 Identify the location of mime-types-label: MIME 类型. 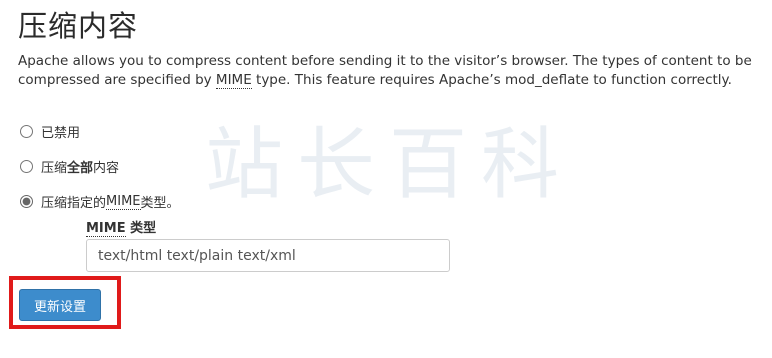
(121, 227).